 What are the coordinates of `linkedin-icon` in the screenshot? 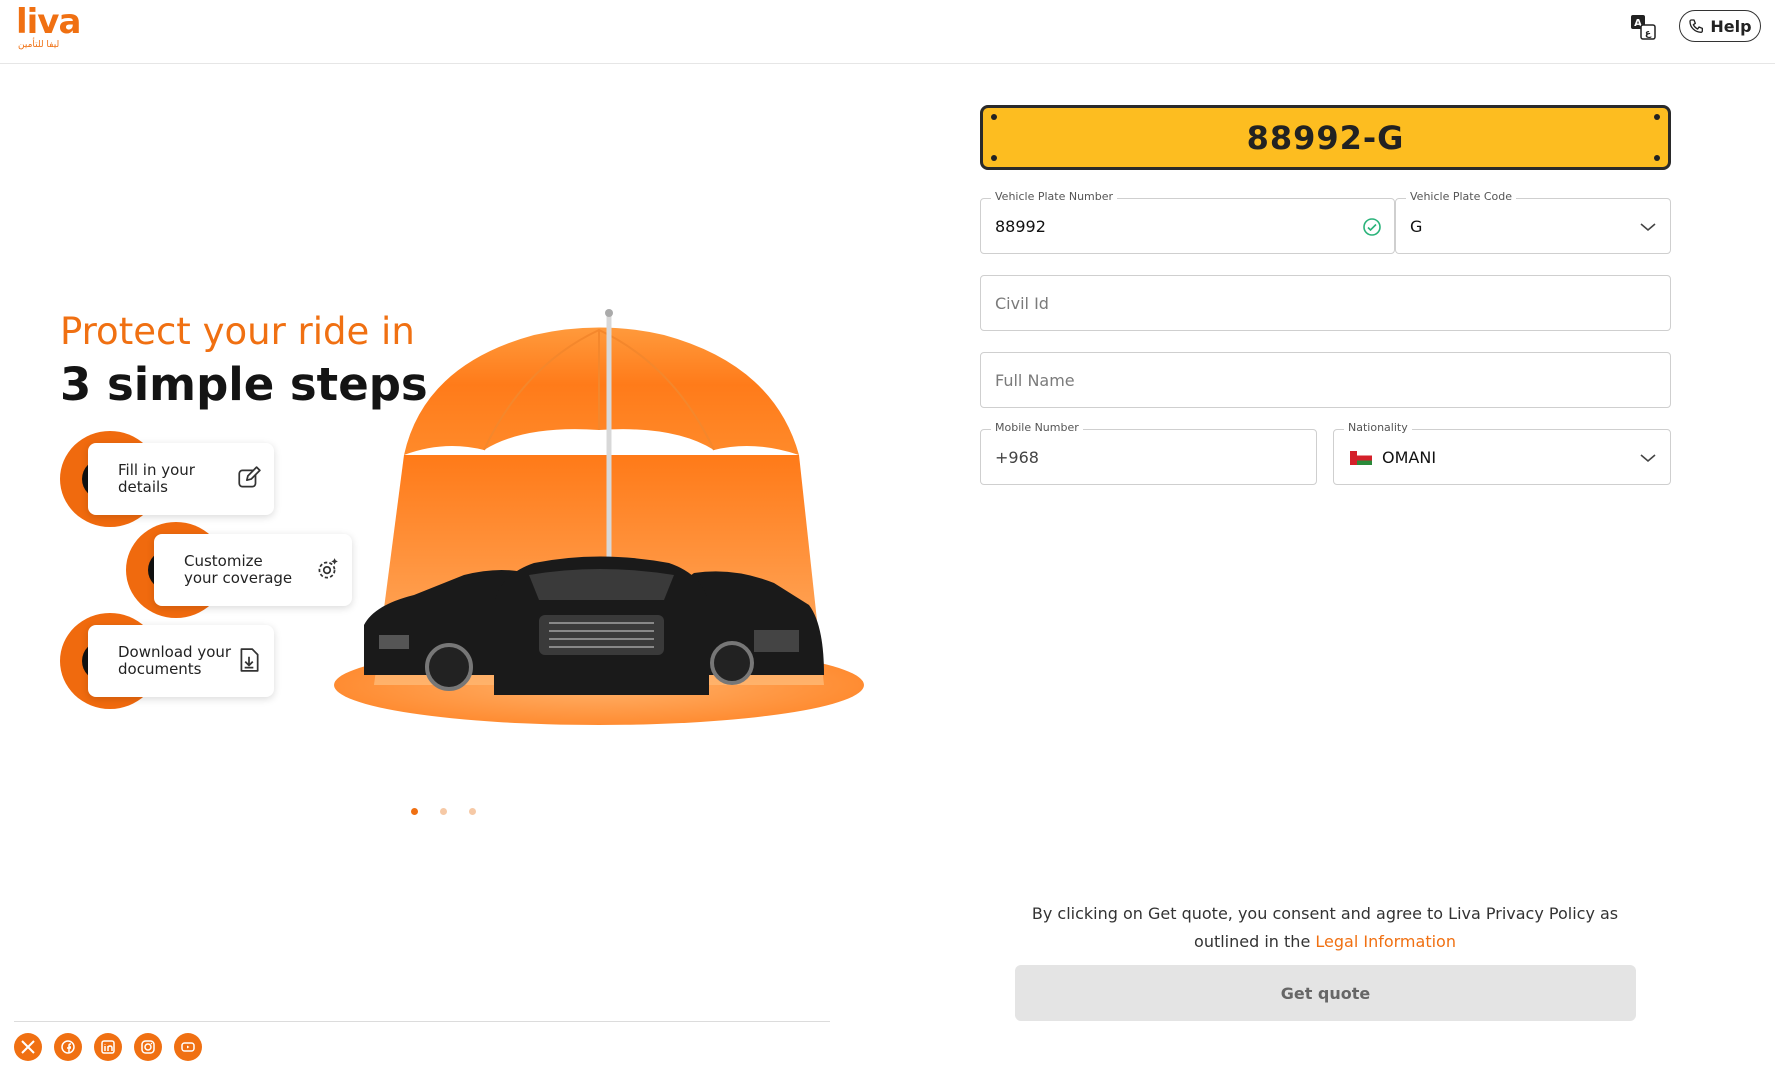 It's located at (108, 1047).